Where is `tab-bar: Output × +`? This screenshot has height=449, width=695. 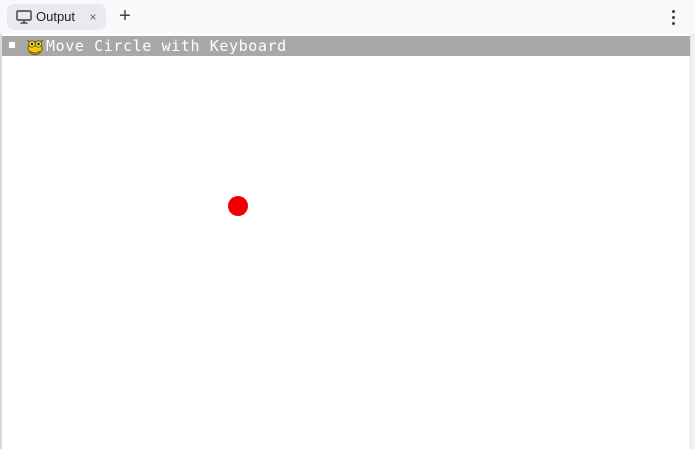
tab-bar: Output × + is located at coordinates (347, 17).